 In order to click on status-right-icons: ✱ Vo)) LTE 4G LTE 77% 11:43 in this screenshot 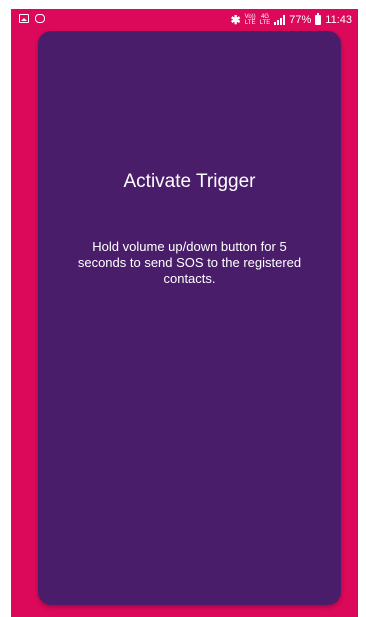, I will do `click(291, 20)`.